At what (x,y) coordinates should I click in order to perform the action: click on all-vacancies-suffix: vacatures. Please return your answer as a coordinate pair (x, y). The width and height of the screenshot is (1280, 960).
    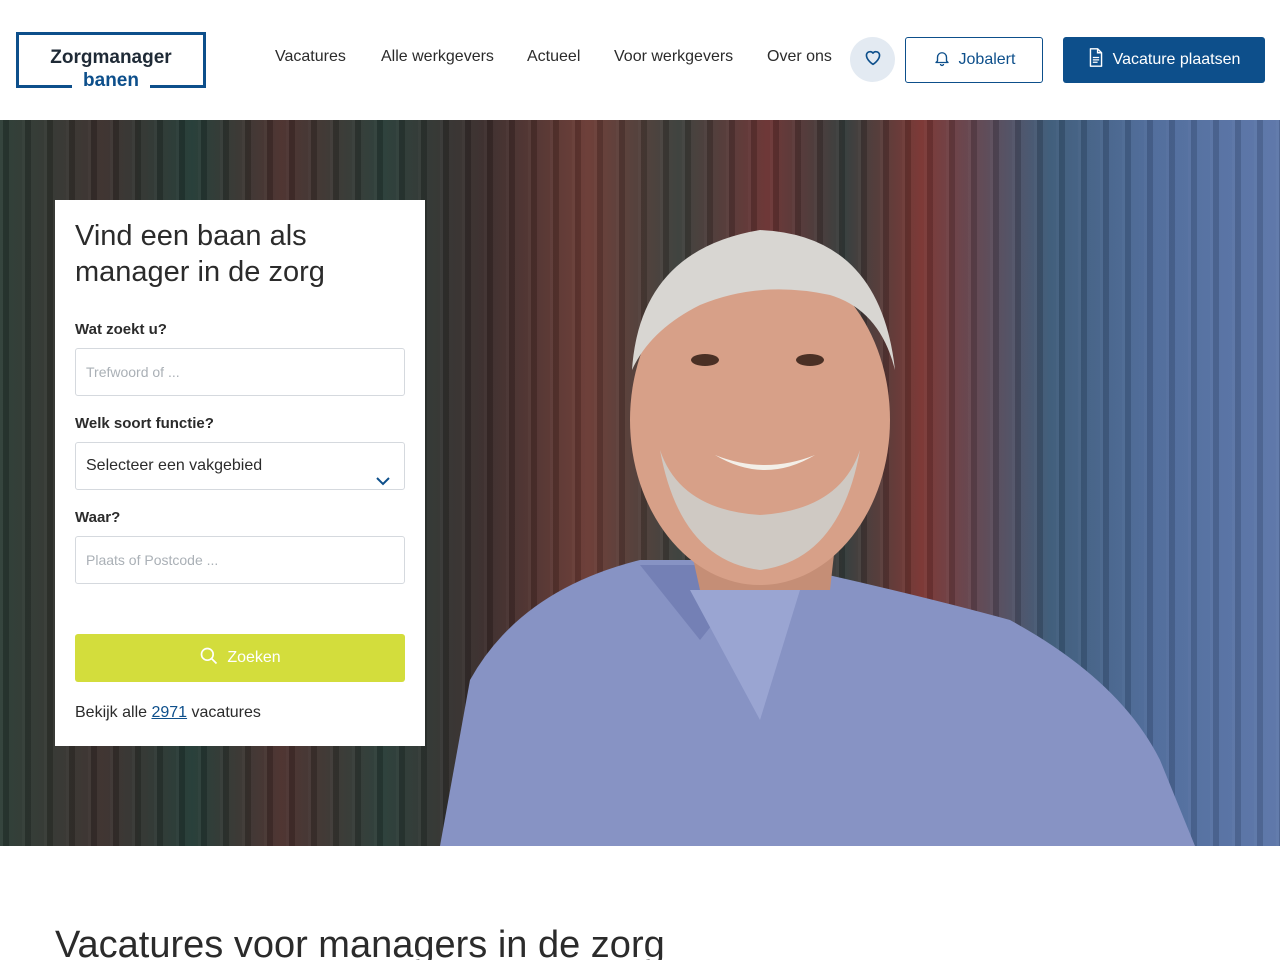
    Looking at the image, I should click on (226, 712).